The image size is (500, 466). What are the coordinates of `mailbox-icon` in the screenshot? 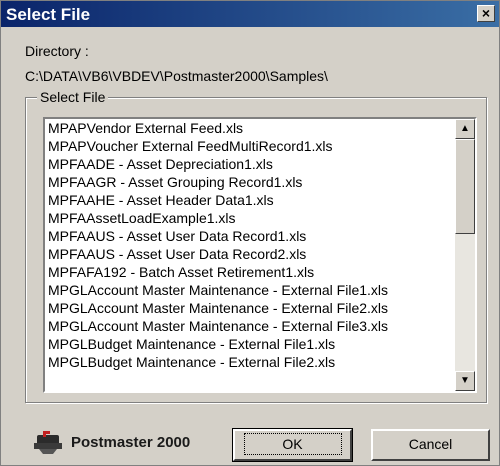 It's located at (48, 442).